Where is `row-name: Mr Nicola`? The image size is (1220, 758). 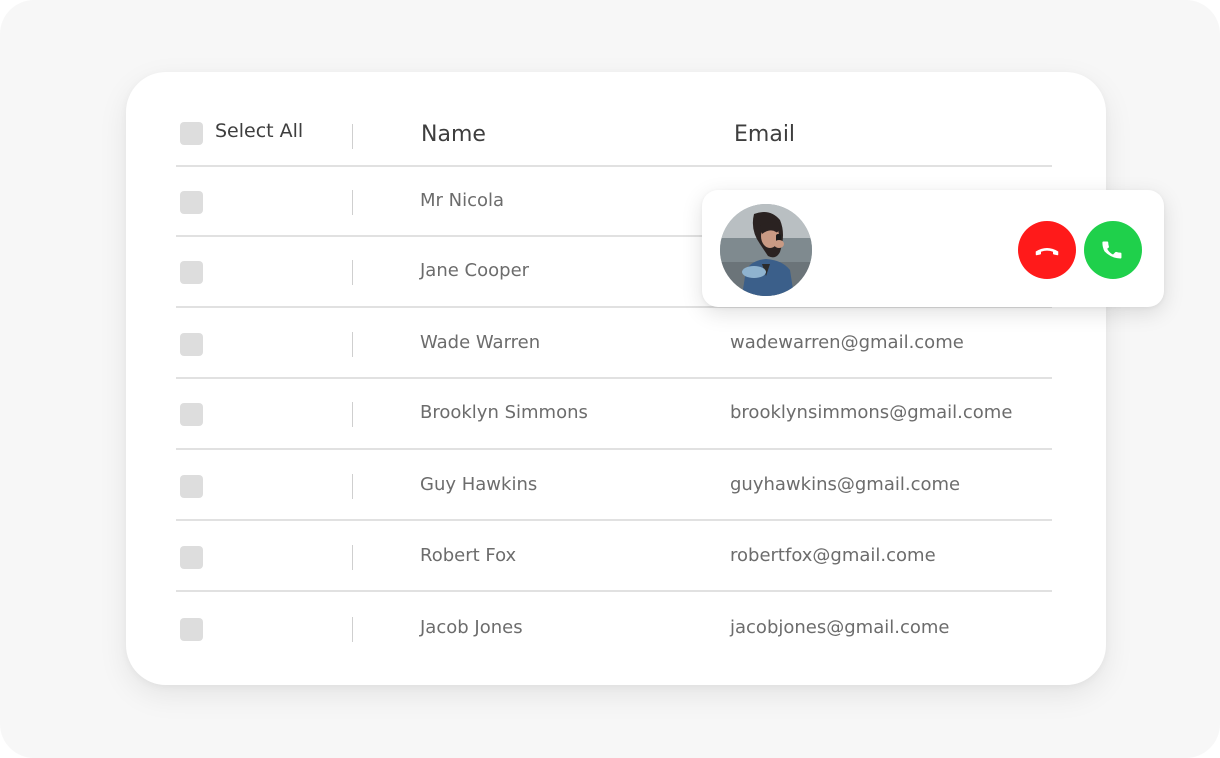 row-name: Mr Nicola is located at coordinates (462, 200).